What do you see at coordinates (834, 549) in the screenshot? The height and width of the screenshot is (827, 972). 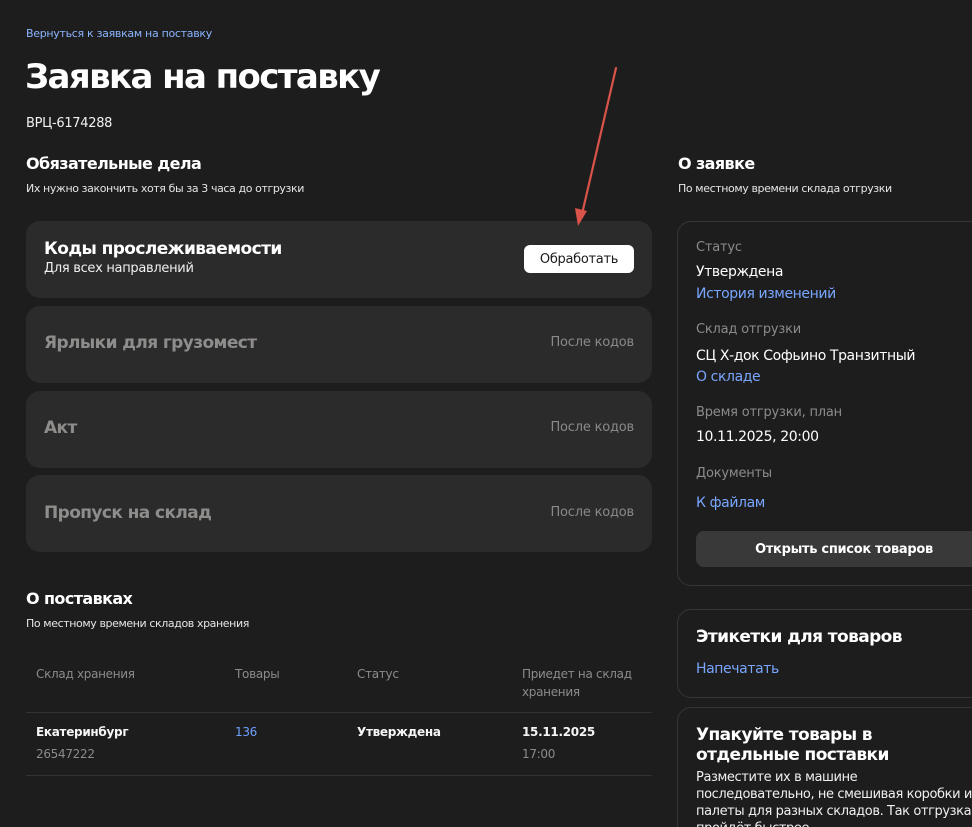 I see `open-items-list-button: Открыть список товаров` at bounding box center [834, 549].